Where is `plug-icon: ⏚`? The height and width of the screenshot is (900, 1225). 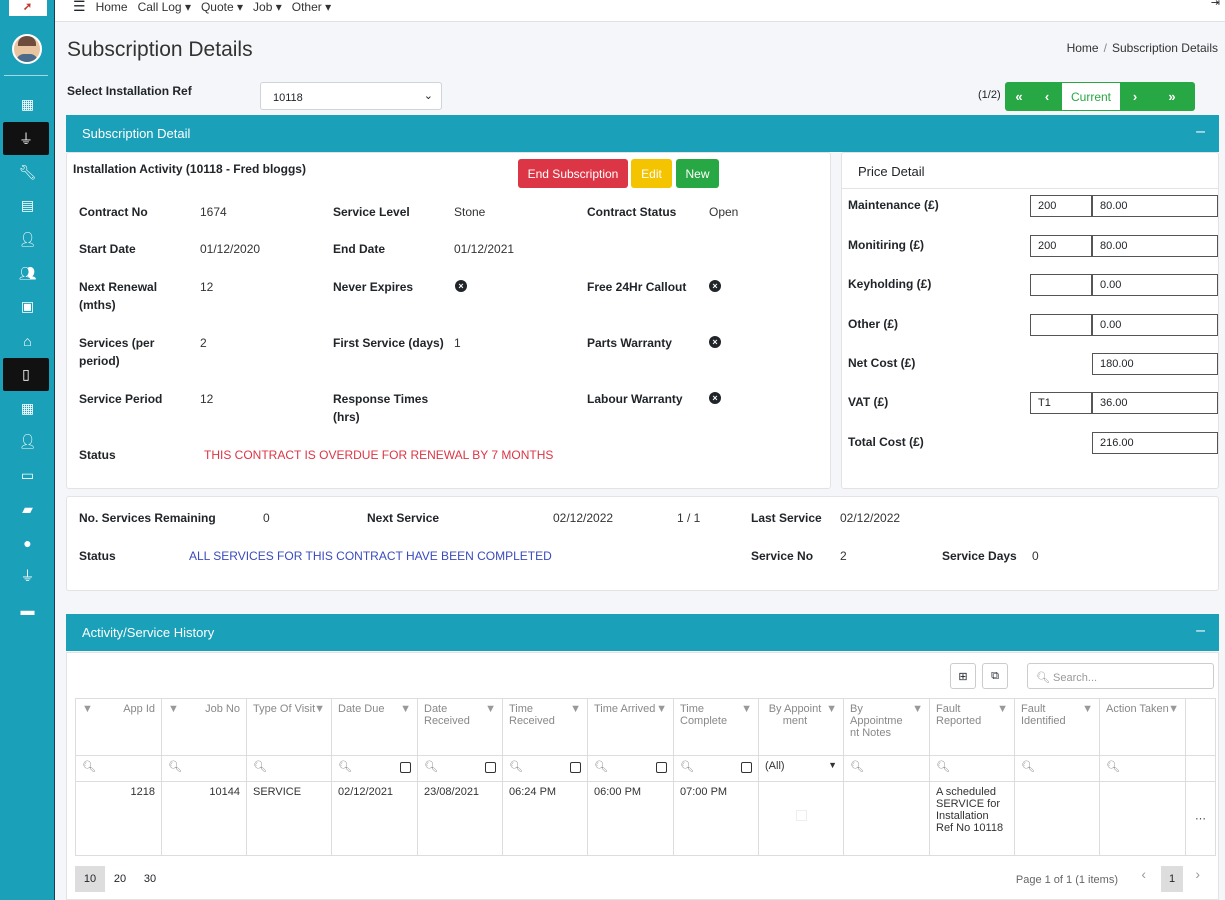 plug-icon: ⏚ is located at coordinates (26, 138).